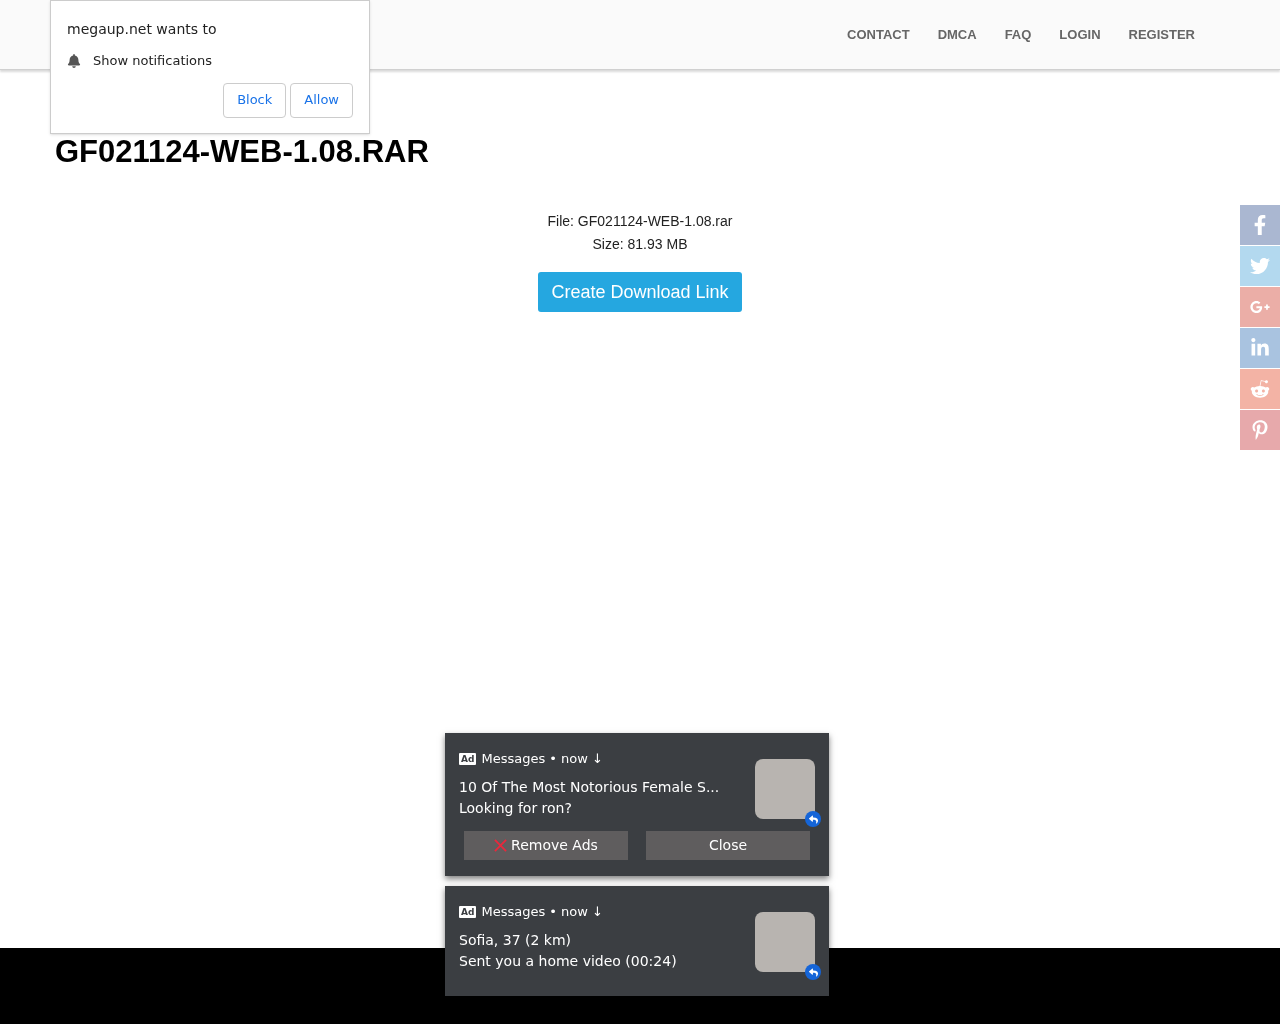 The height and width of the screenshot is (1024, 1280). What do you see at coordinates (640, 244) in the screenshot?
I see `file-size: Size: 81.93 MB` at bounding box center [640, 244].